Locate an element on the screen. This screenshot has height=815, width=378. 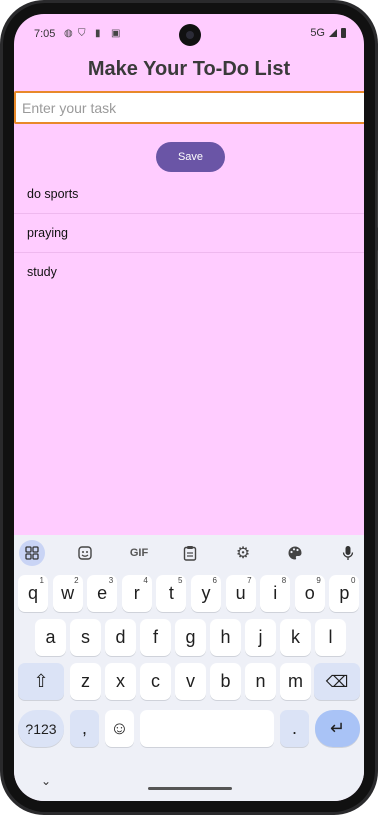
sim-icon: ▮ is located at coordinates (98, 33).